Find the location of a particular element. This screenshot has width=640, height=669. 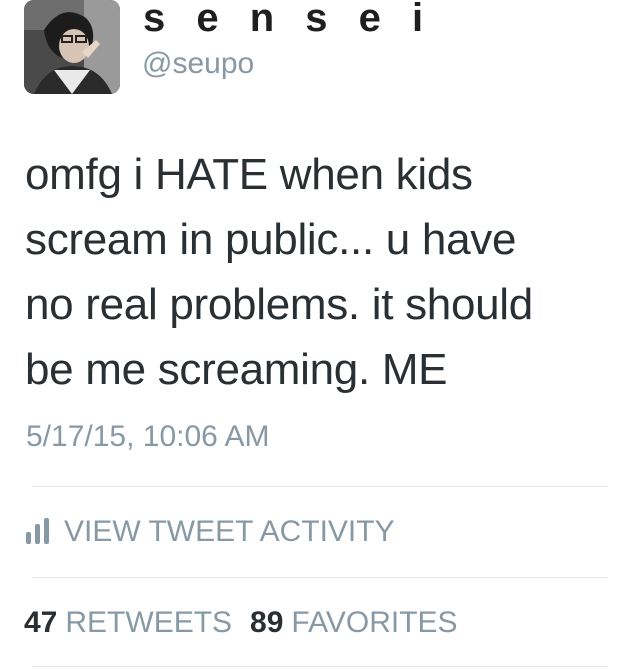

display-name: s e n s e i is located at coordinates (288, 21).